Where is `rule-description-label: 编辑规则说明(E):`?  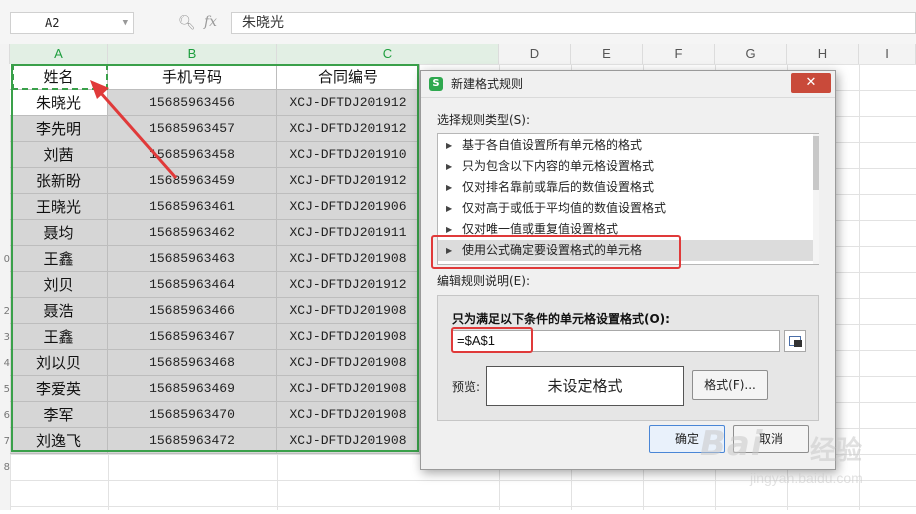
rule-description-label: 编辑规则说明(E): is located at coordinates (483, 281).